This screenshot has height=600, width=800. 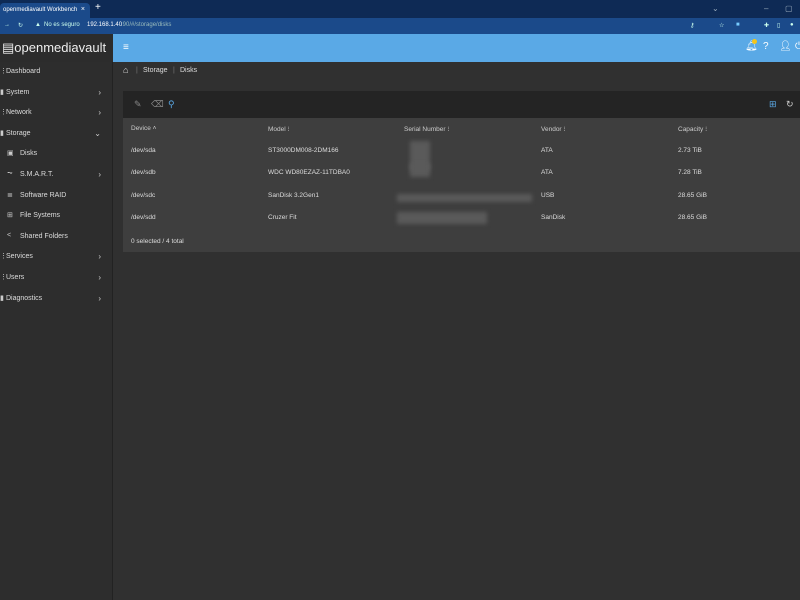 What do you see at coordinates (792, 25) in the screenshot?
I see `profile-avatar: ●` at bounding box center [792, 25].